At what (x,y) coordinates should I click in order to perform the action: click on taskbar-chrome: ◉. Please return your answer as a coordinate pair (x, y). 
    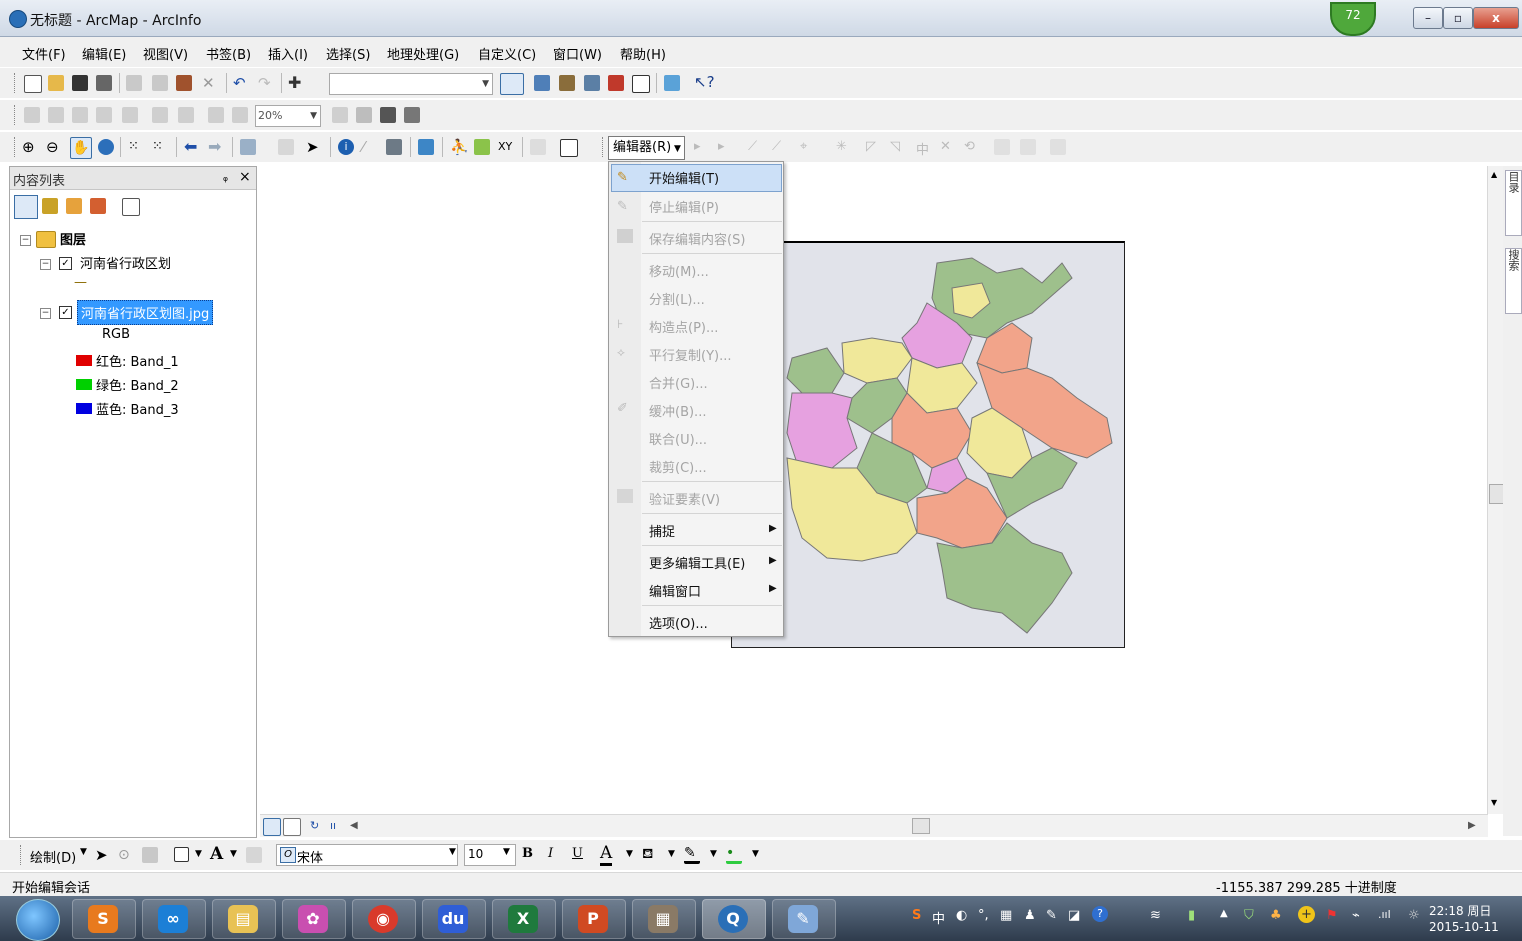
    Looking at the image, I should click on (384, 919).